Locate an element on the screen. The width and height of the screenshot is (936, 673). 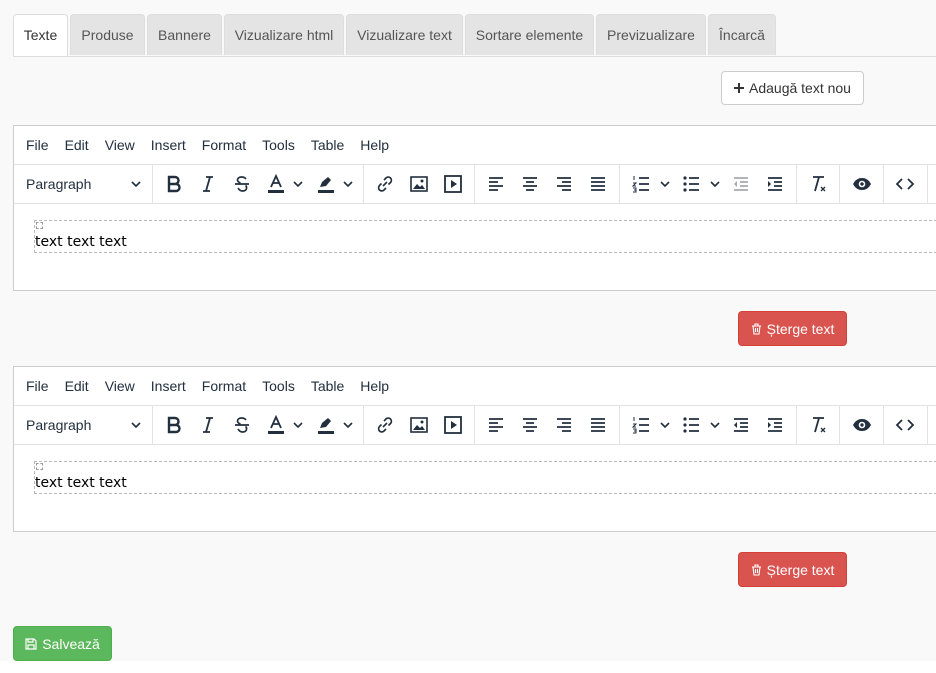
tab-label: Sortare elemente is located at coordinates (529, 35).